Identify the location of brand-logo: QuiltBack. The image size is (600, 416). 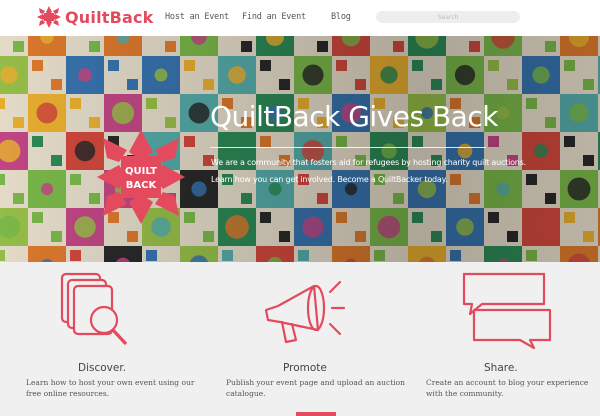
(95, 17).